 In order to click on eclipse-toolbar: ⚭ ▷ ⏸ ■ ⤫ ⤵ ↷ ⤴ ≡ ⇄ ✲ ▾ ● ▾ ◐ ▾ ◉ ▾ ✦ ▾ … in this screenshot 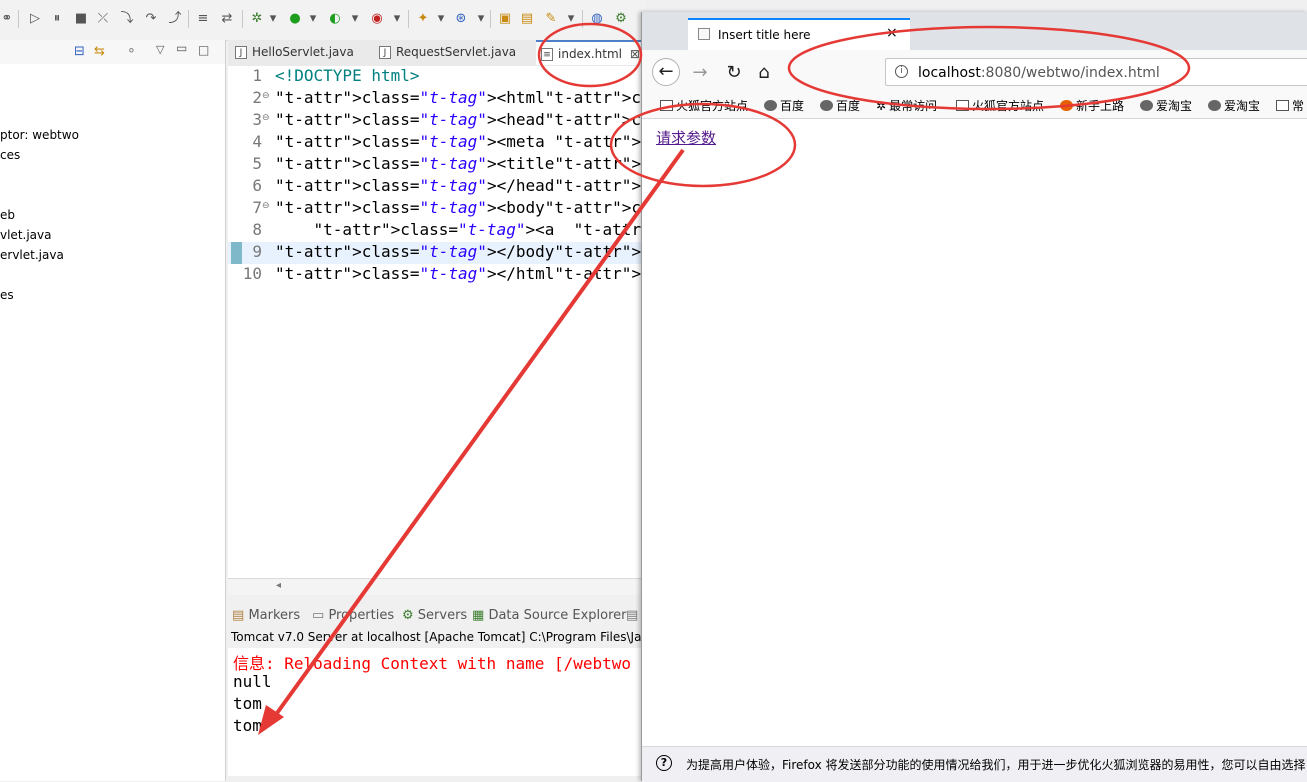, I will do `click(322, 20)`.